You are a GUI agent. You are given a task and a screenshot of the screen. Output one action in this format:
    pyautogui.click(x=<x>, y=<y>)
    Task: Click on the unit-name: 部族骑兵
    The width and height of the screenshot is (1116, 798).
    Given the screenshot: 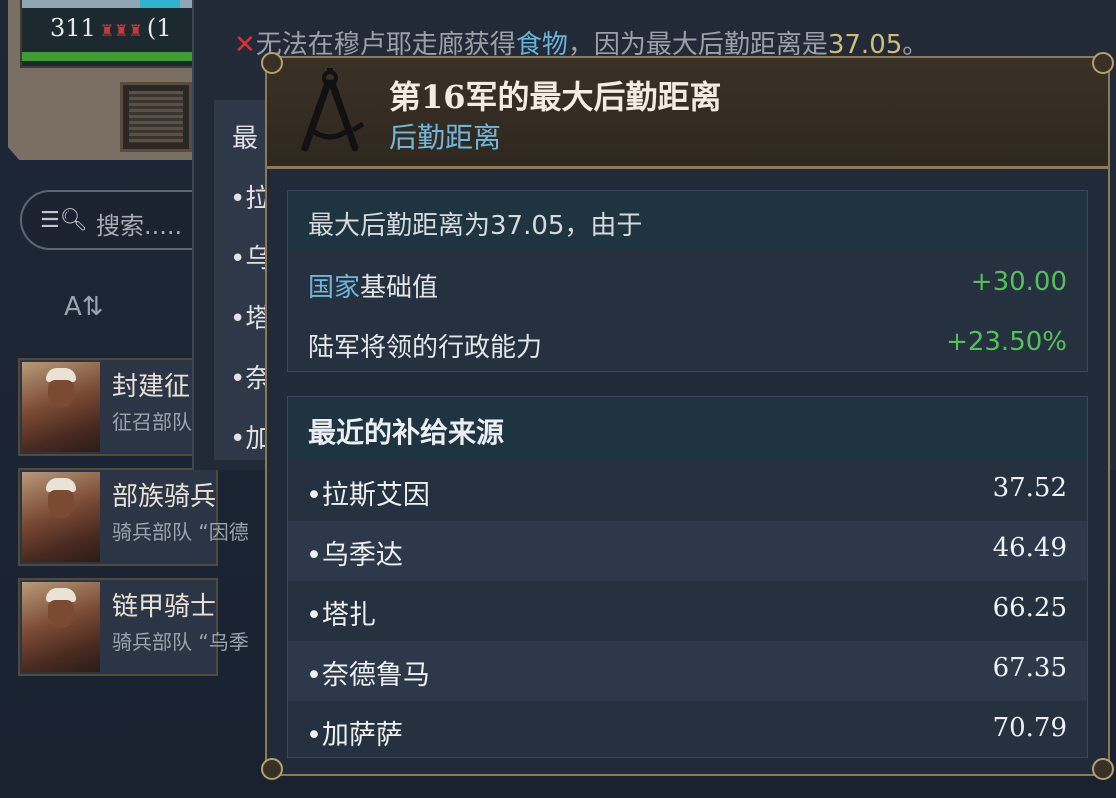 What is the action you would take?
    pyautogui.click(x=164, y=497)
    